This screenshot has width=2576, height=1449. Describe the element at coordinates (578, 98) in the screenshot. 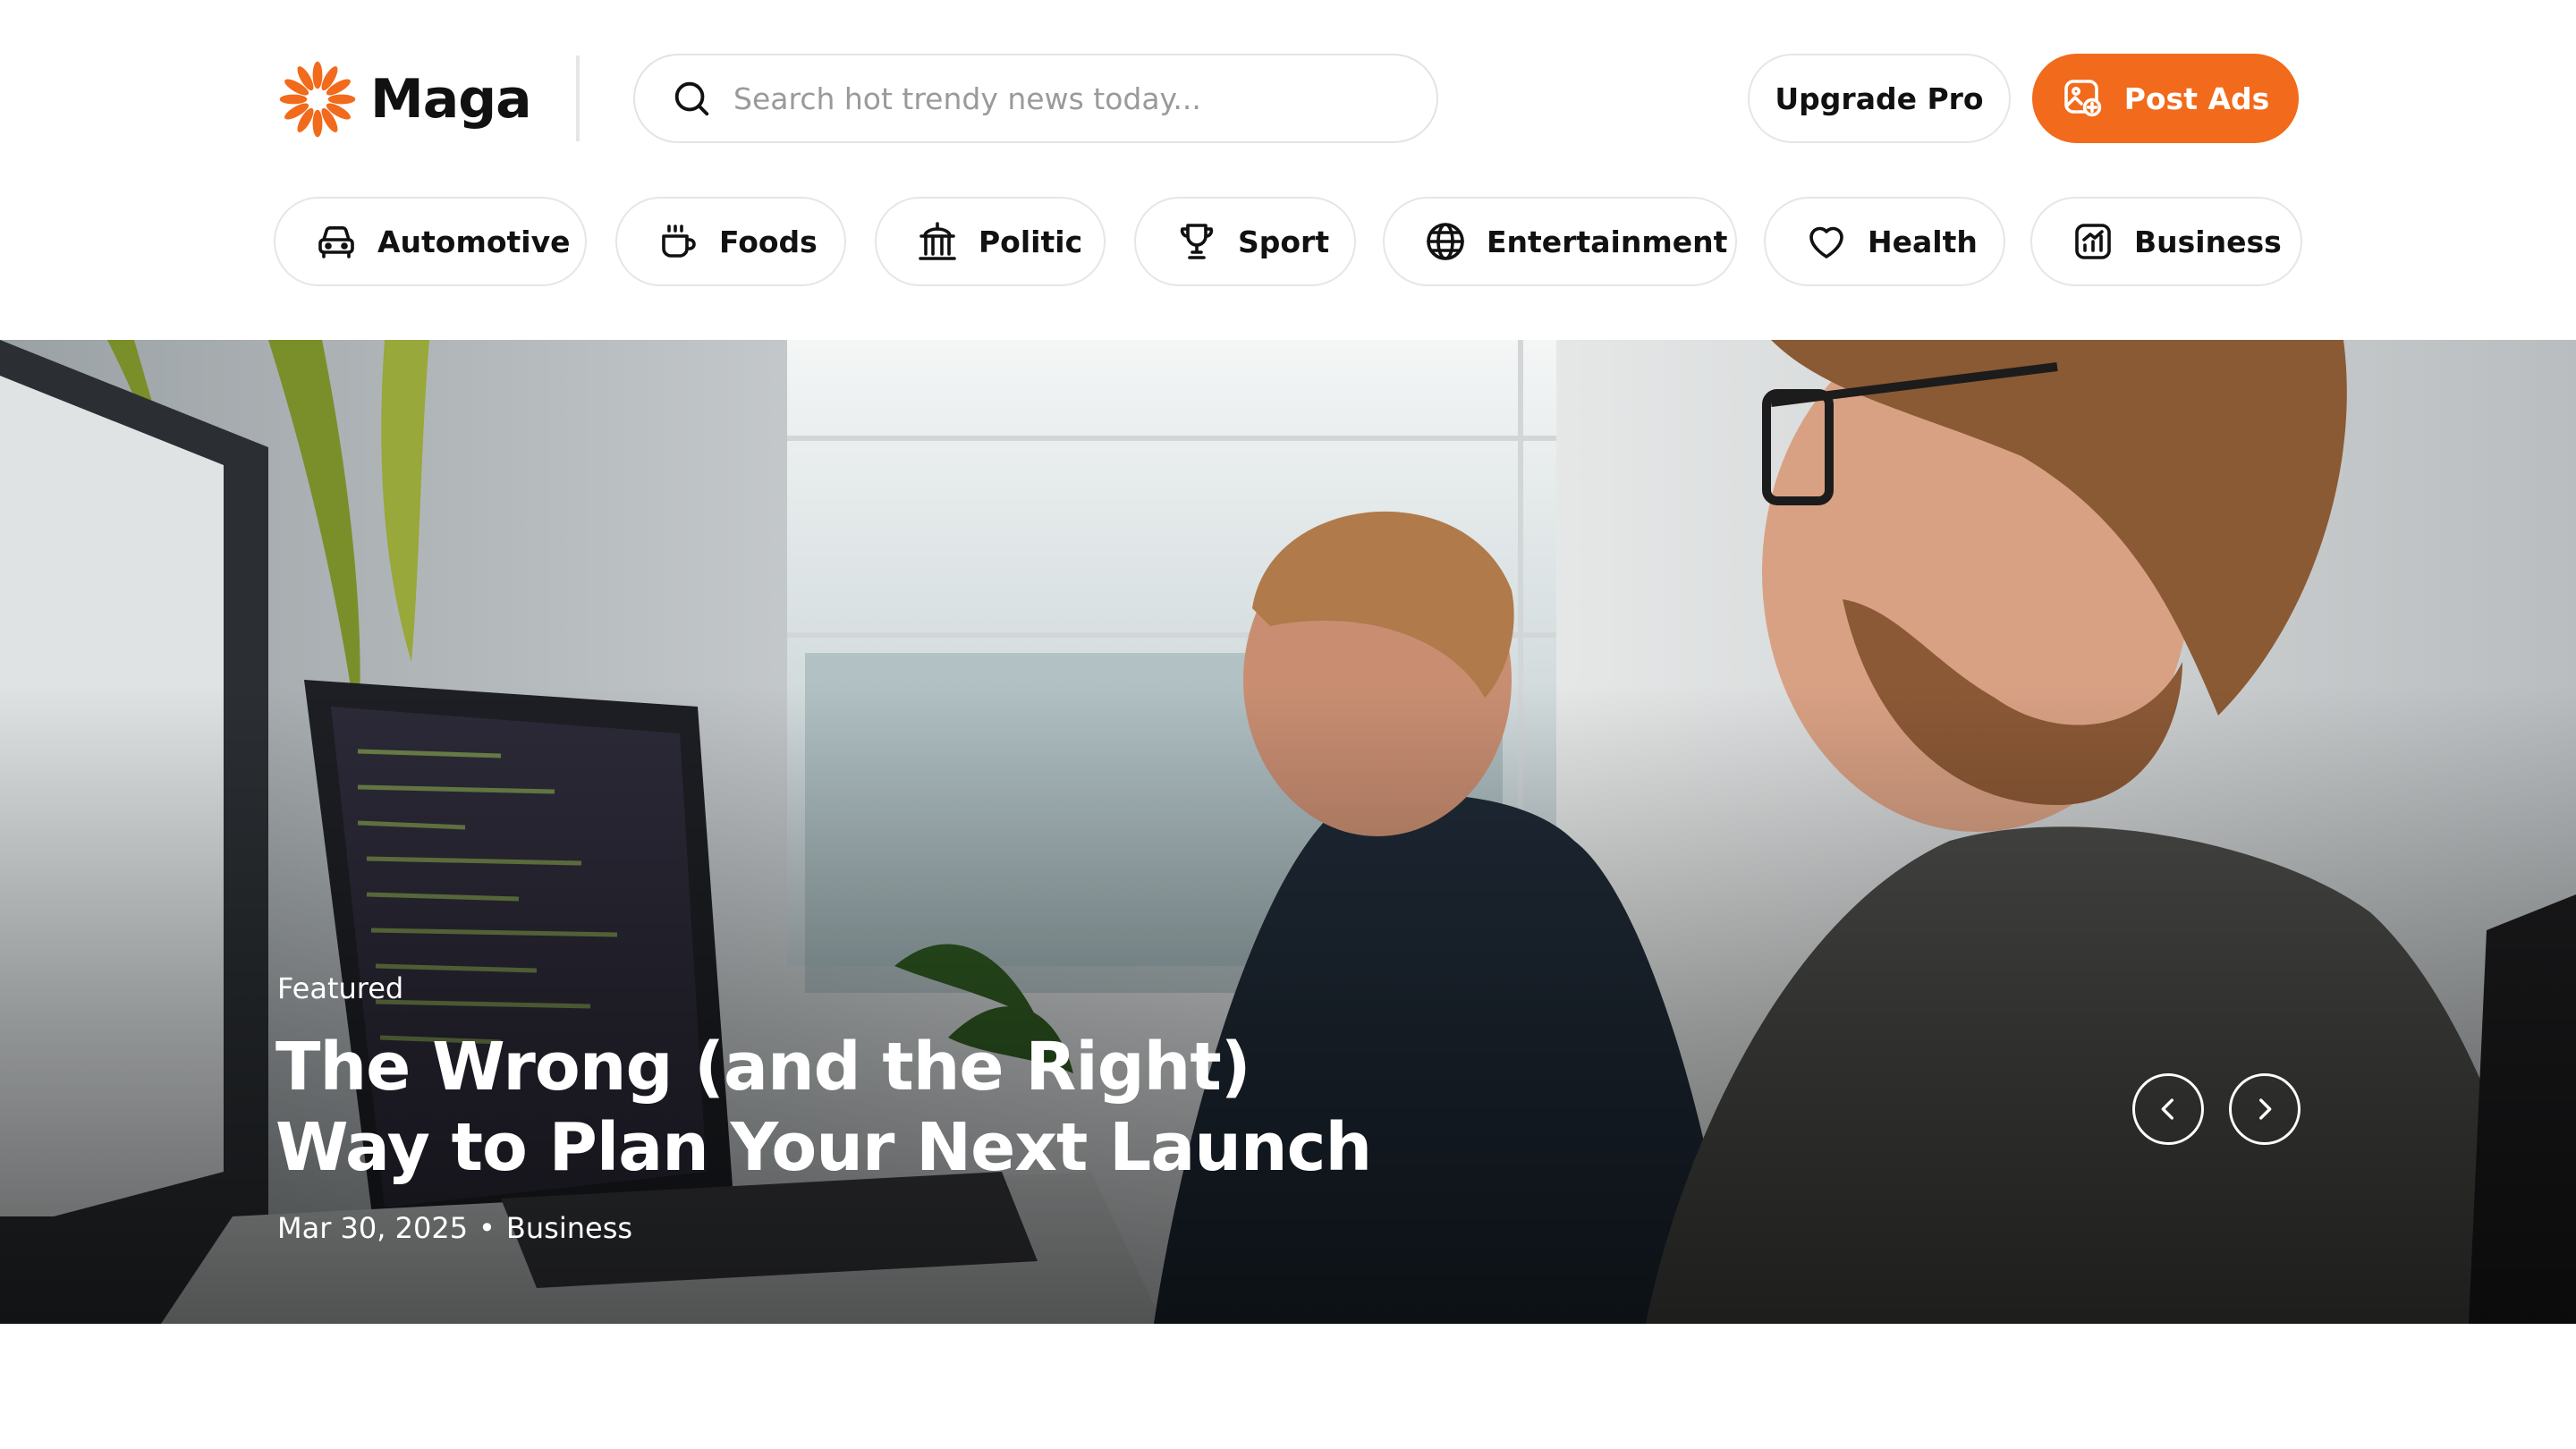

I see `header-divider` at that location.